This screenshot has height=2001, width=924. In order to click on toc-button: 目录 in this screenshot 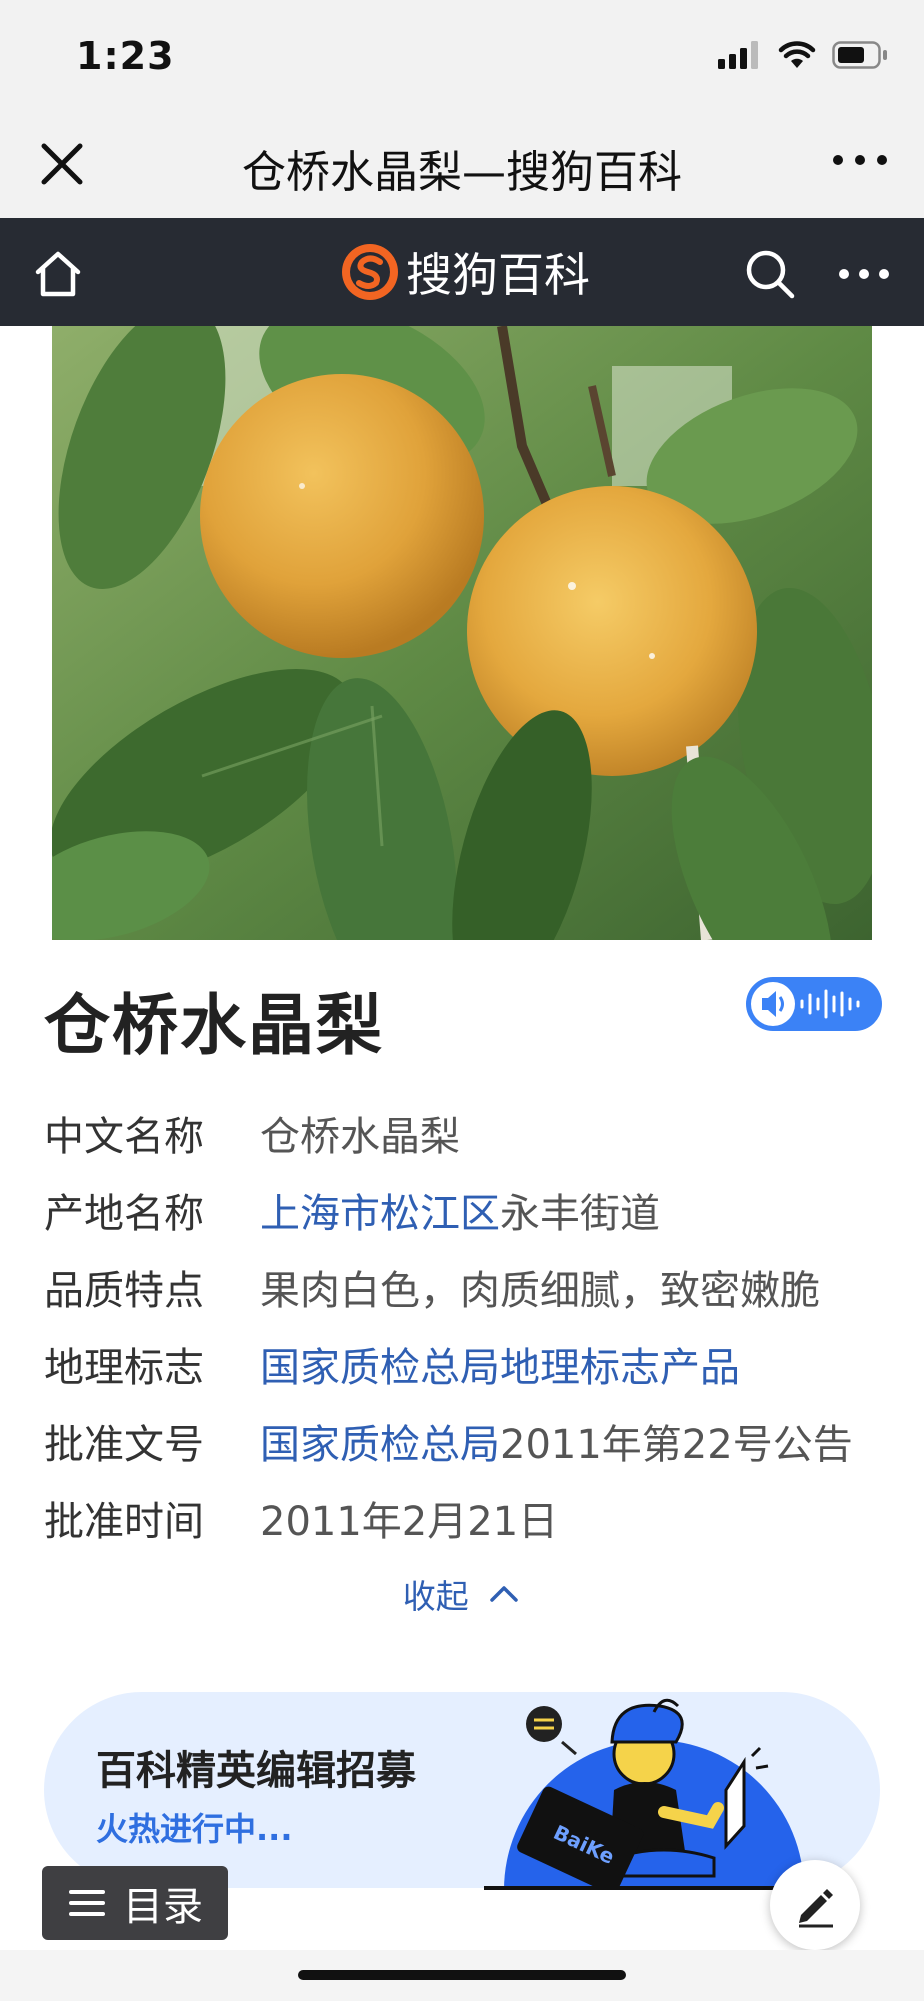, I will do `click(135, 1903)`.